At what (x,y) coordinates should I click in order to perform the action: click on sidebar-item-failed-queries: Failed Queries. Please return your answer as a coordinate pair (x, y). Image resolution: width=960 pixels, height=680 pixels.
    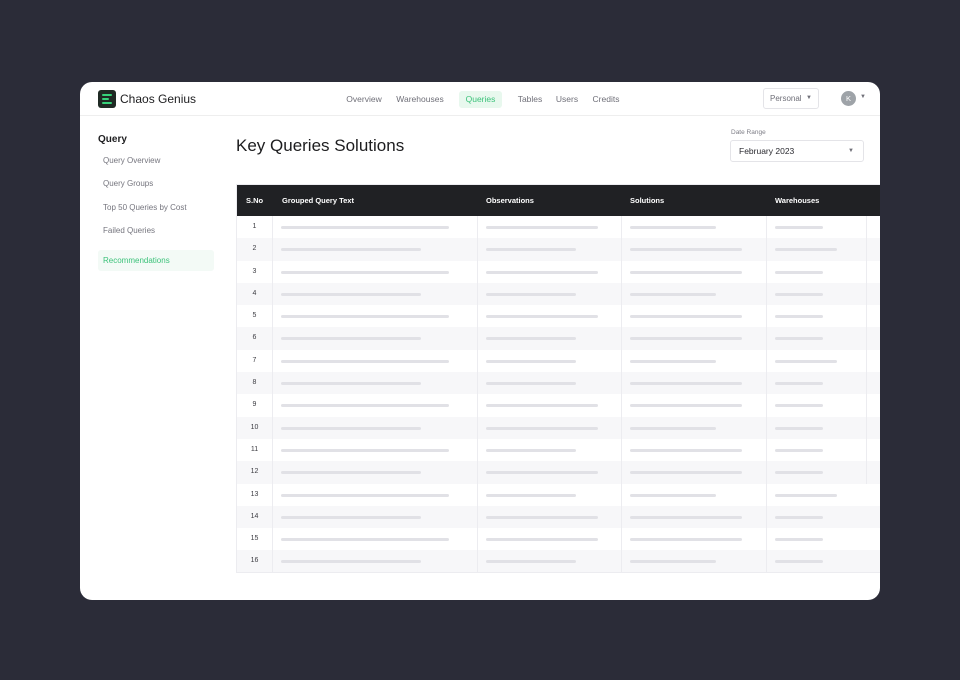
    Looking at the image, I should click on (156, 231).